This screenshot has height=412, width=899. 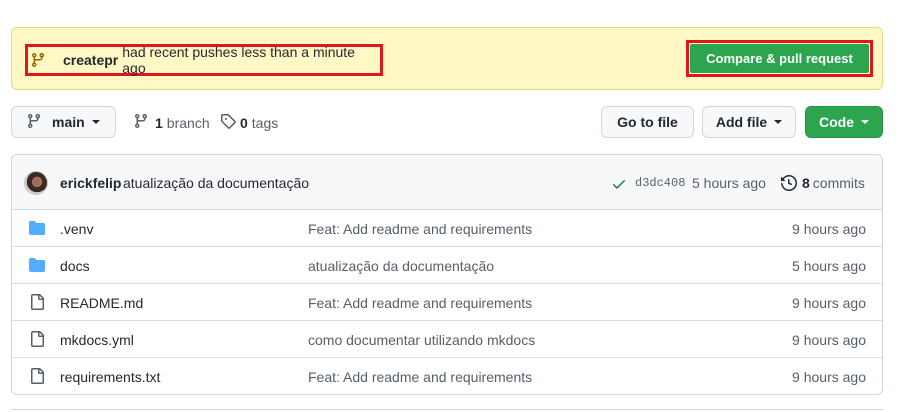 I want to click on file-name: mkdocs.yml, so click(x=97, y=340).